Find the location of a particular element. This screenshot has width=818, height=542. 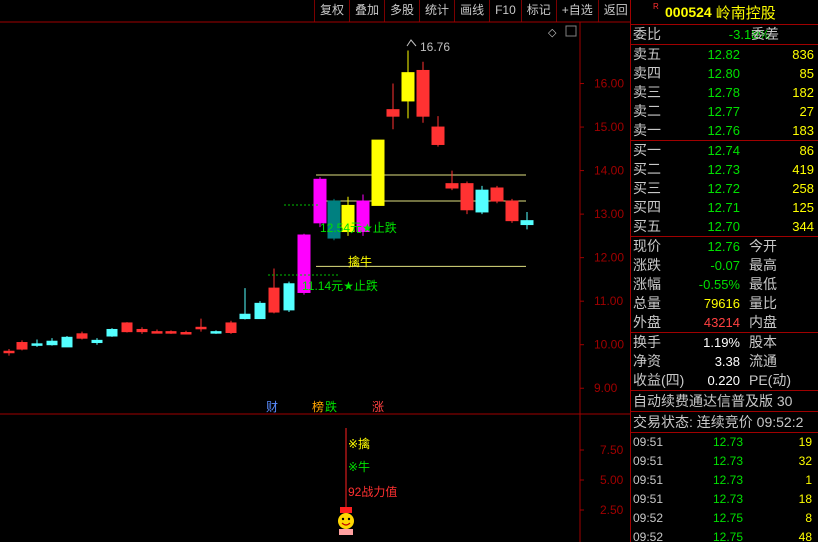

quote-row-4: 外盘 43214 内盘 is located at coordinates (724, 322).